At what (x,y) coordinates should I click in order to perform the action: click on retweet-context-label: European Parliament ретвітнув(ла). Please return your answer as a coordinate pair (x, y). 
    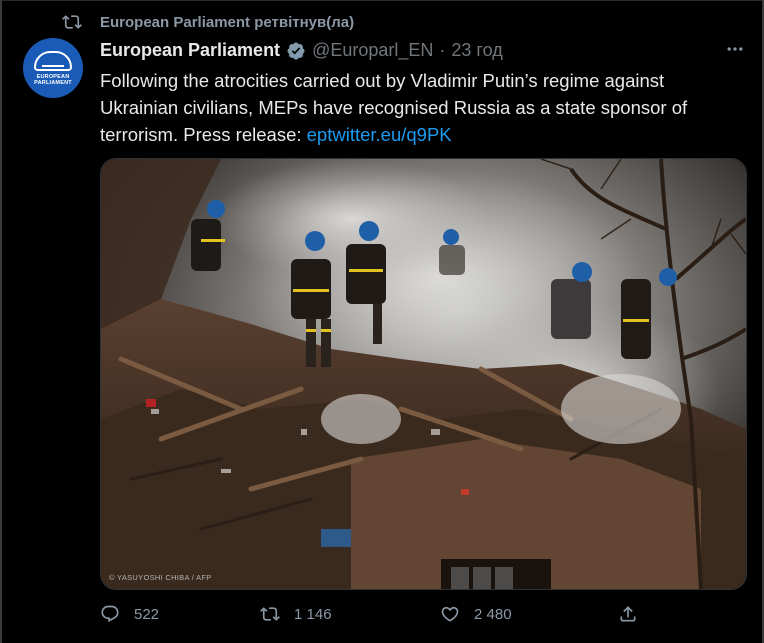
    Looking at the image, I should click on (227, 22).